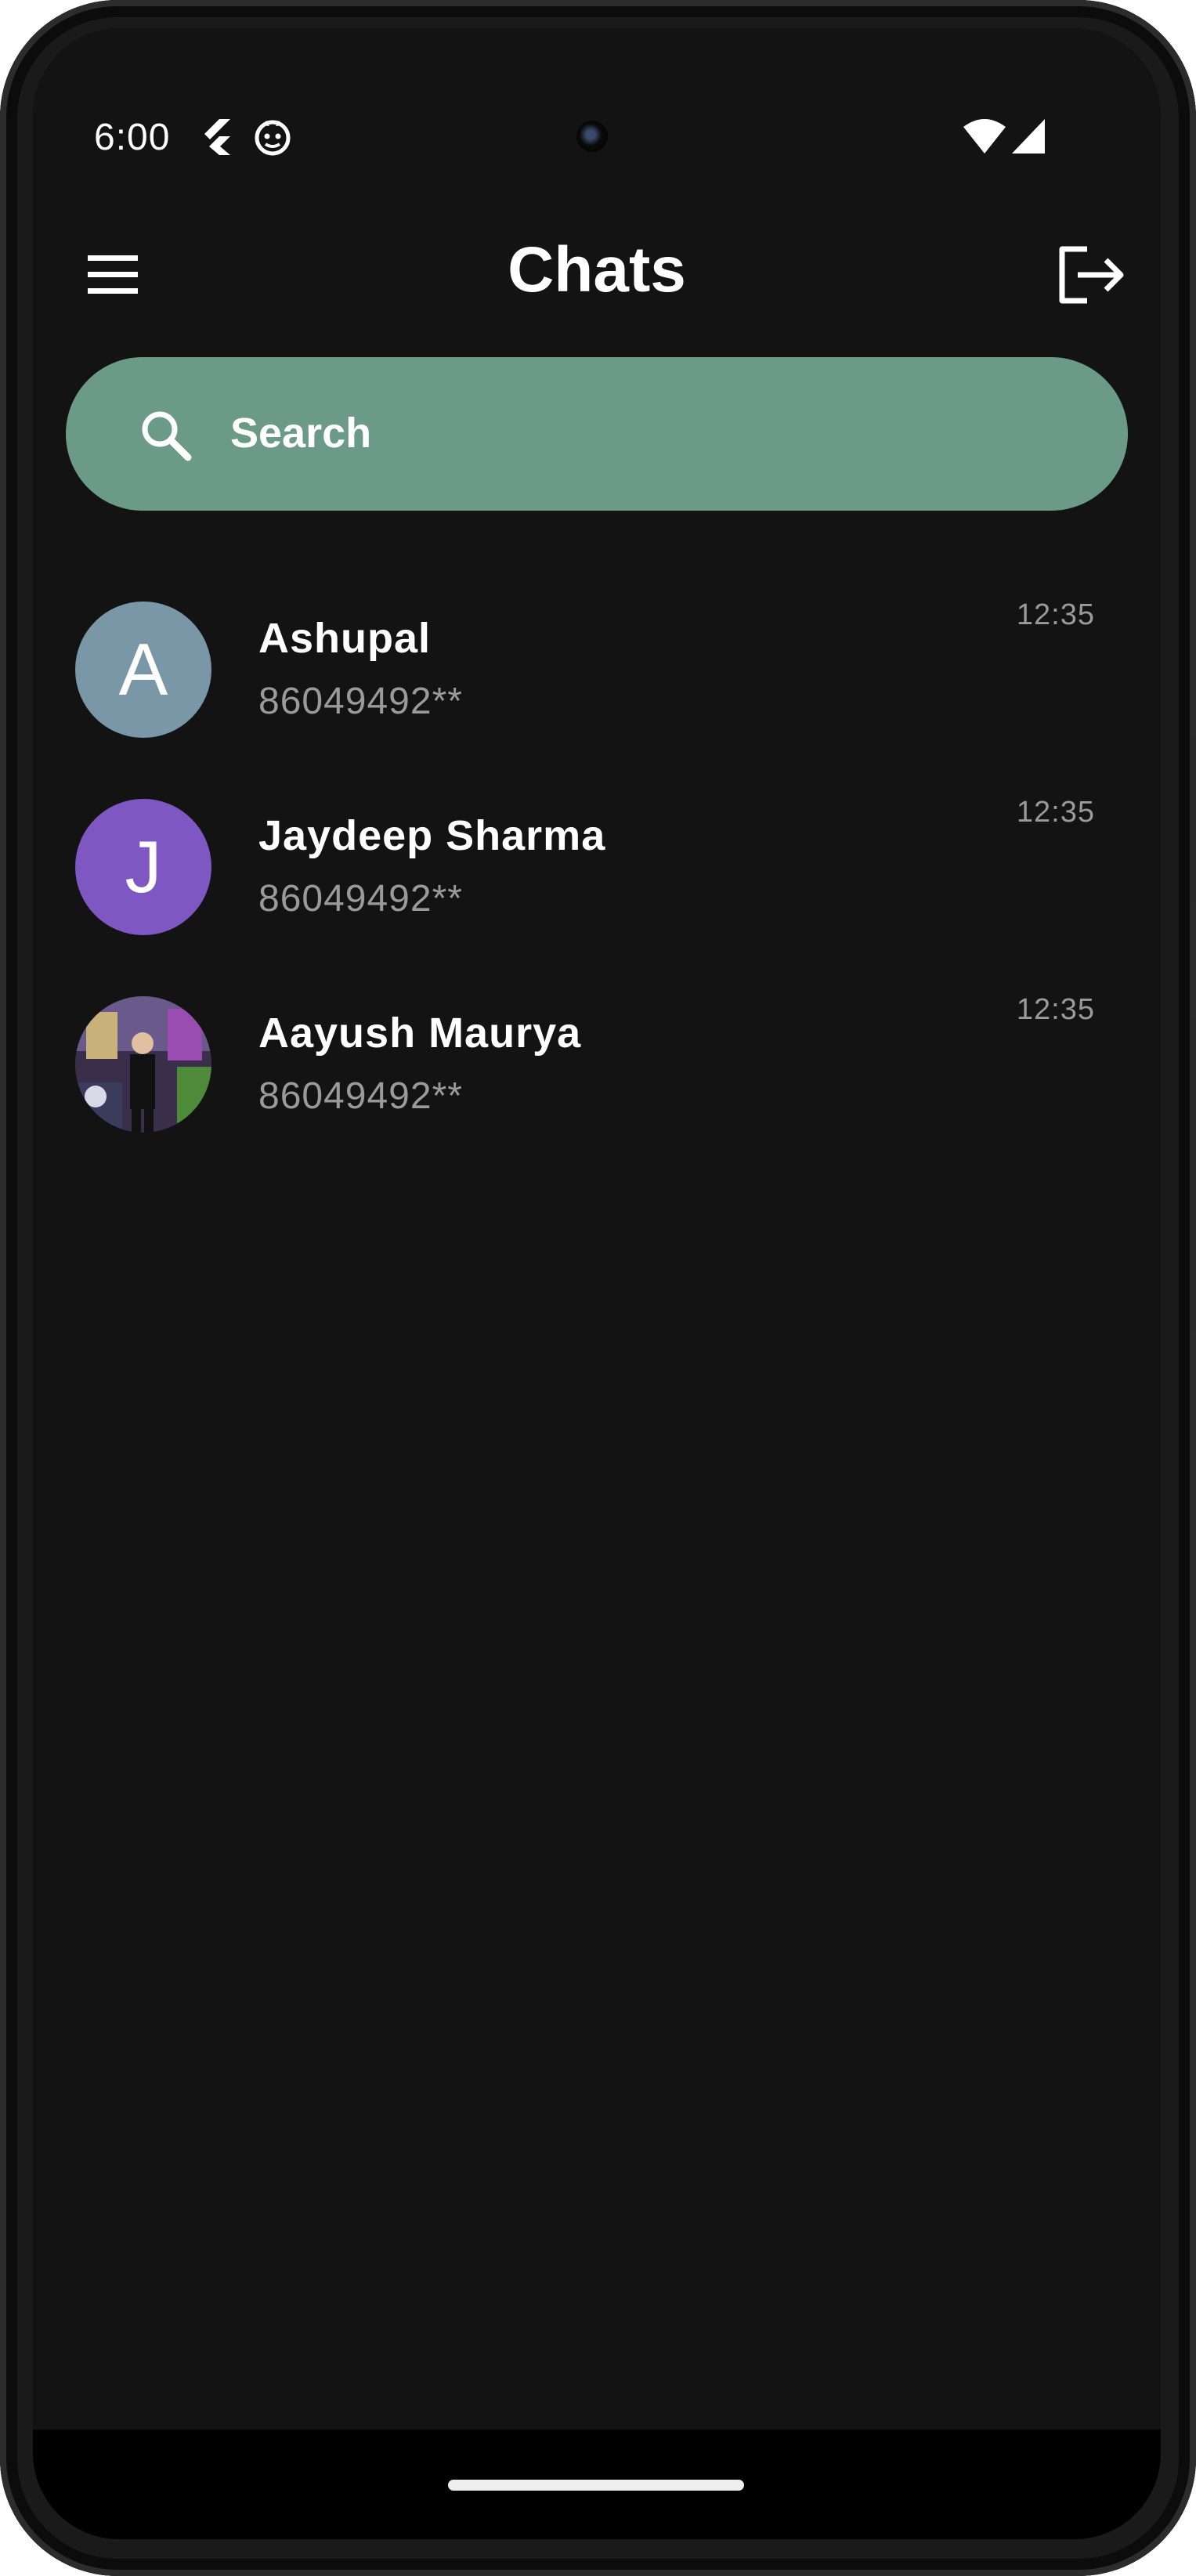 The image size is (1196, 2576). Describe the element at coordinates (1028, 136) in the screenshot. I see `signal-icon` at that location.